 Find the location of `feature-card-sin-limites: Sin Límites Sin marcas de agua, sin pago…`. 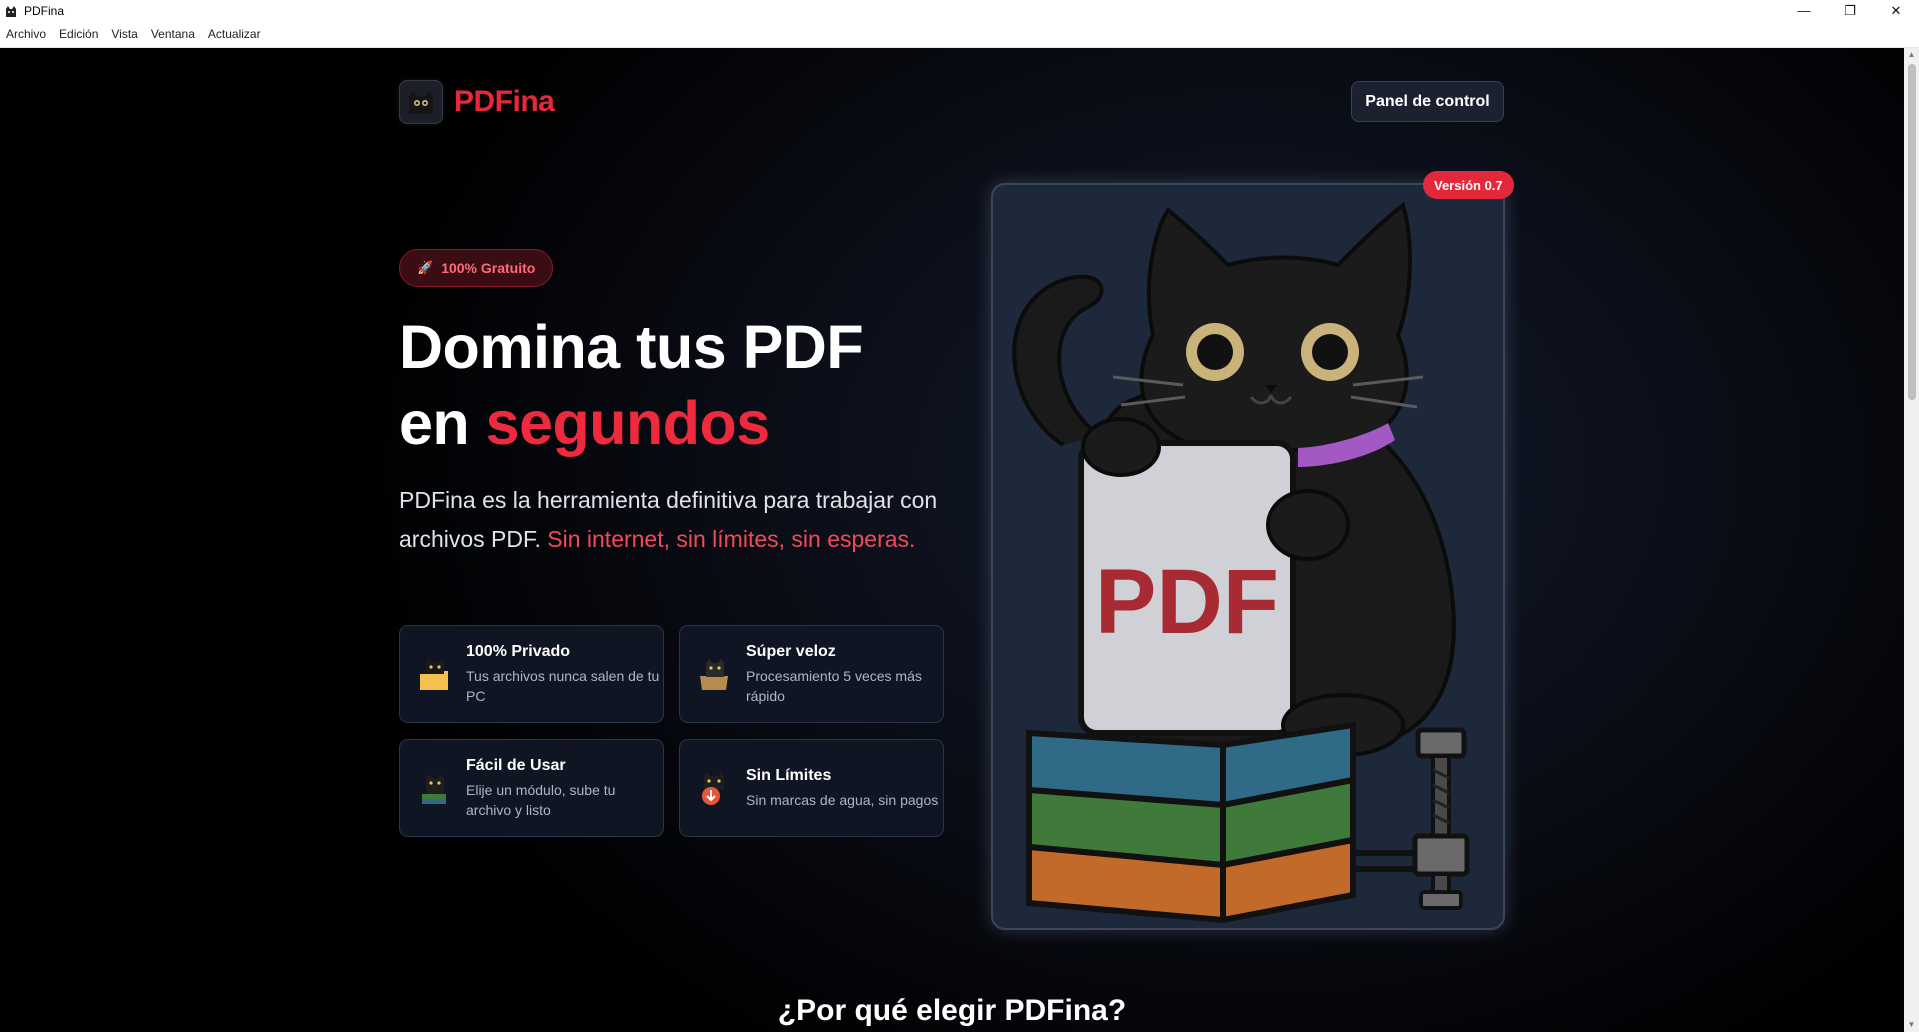

feature-card-sin-limites: Sin Límites Sin marcas de agua, sin pago… is located at coordinates (811, 788).